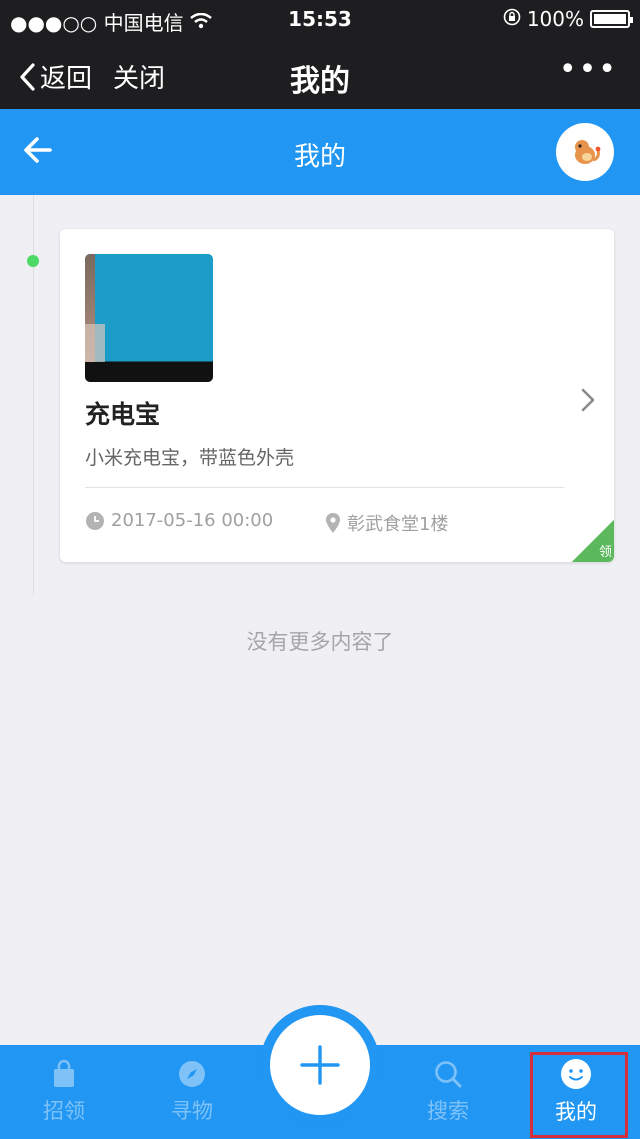 The width and height of the screenshot is (640, 1139). What do you see at coordinates (398, 524) in the screenshot?
I see `item-location-label: 彰武食堂1楼` at bounding box center [398, 524].